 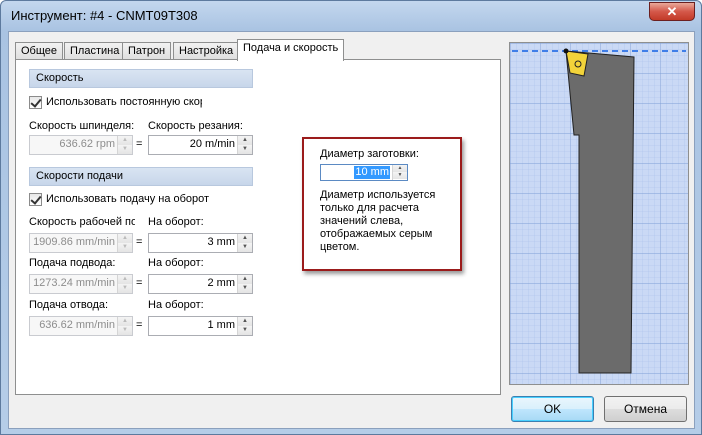 I want to click on spindle-speed-stepper: ▲ ▼, so click(x=124, y=145).